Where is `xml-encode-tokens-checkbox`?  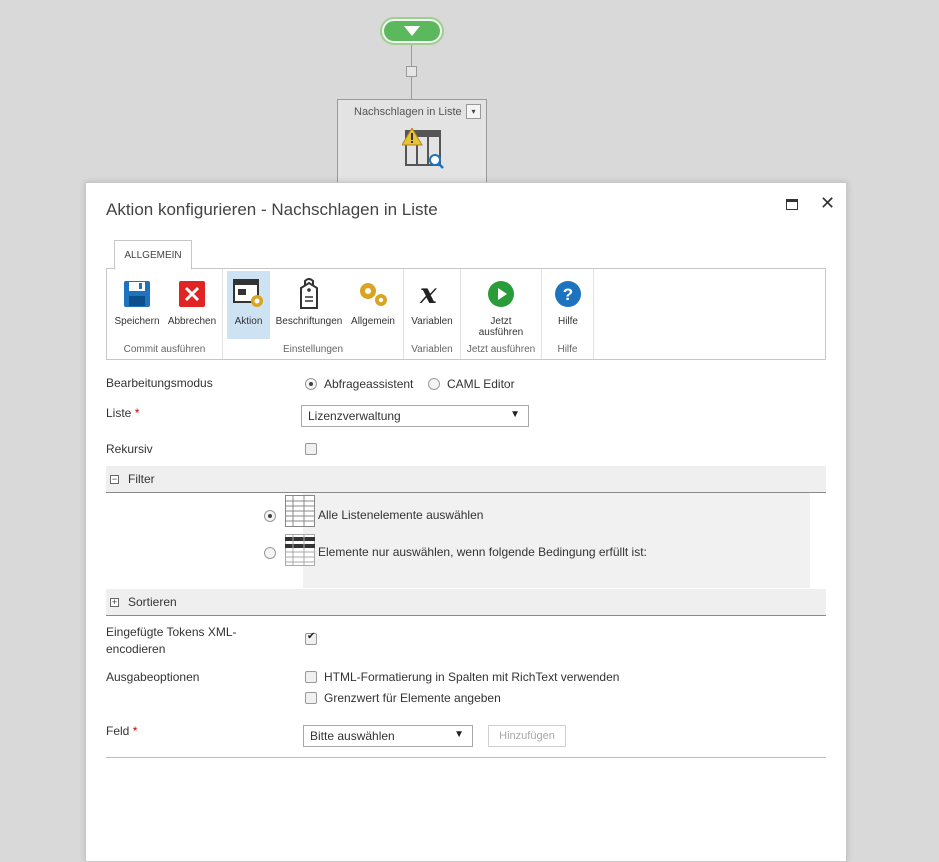
xml-encode-tokens-checkbox is located at coordinates (311, 638).